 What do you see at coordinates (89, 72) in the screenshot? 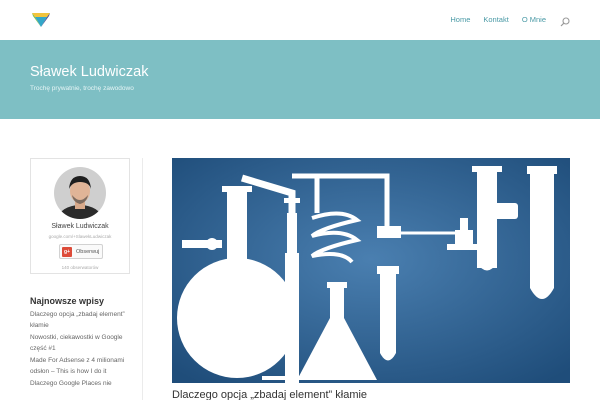
I see `site-title: Sławek Ludwiczak` at bounding box center [89, 72].